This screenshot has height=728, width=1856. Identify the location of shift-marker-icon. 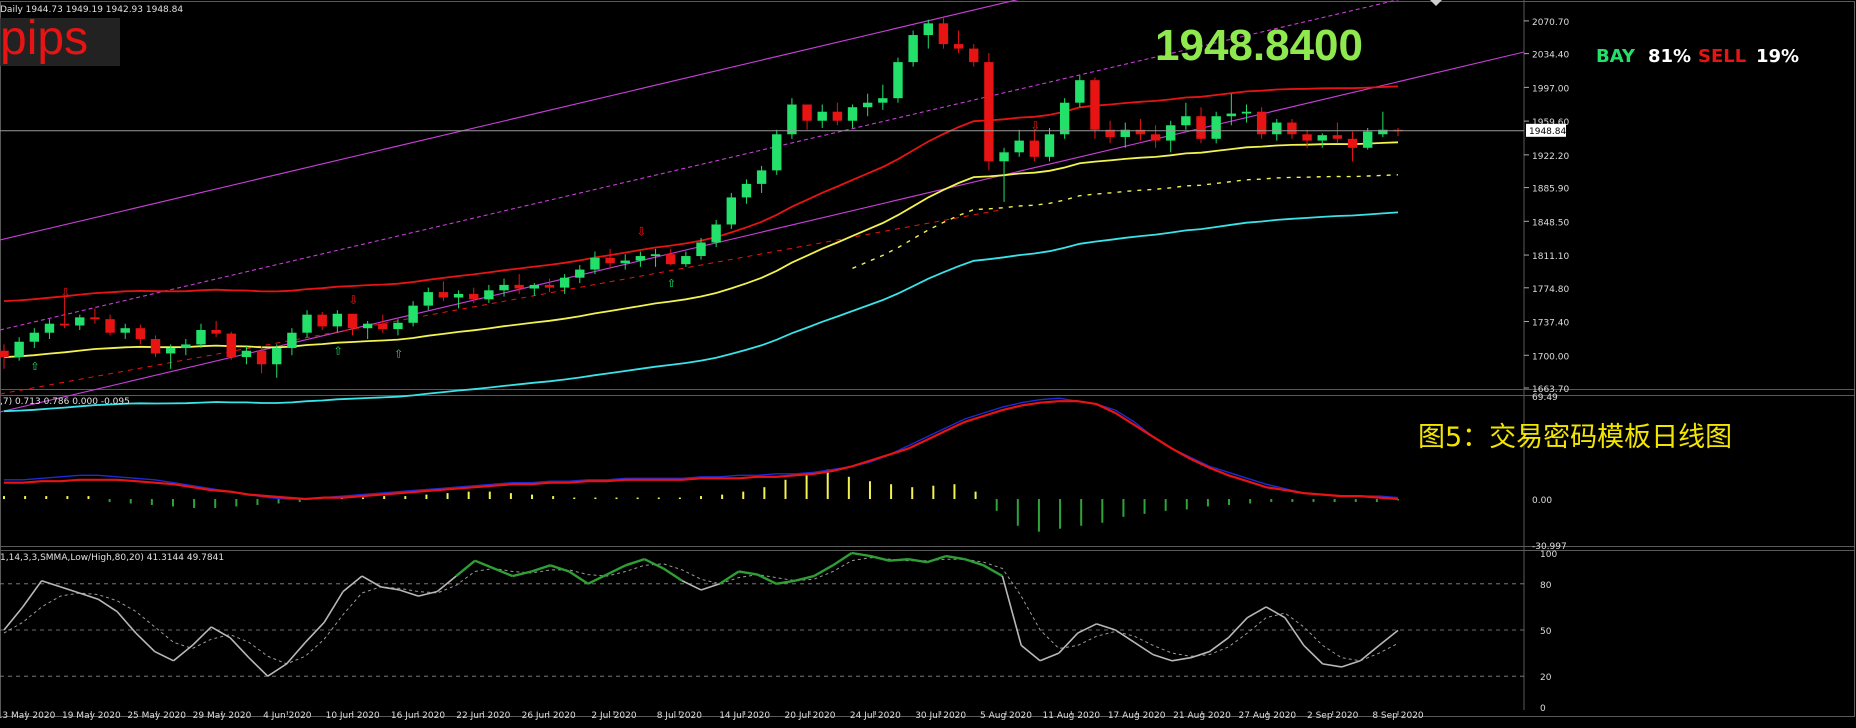
(1436, 3).